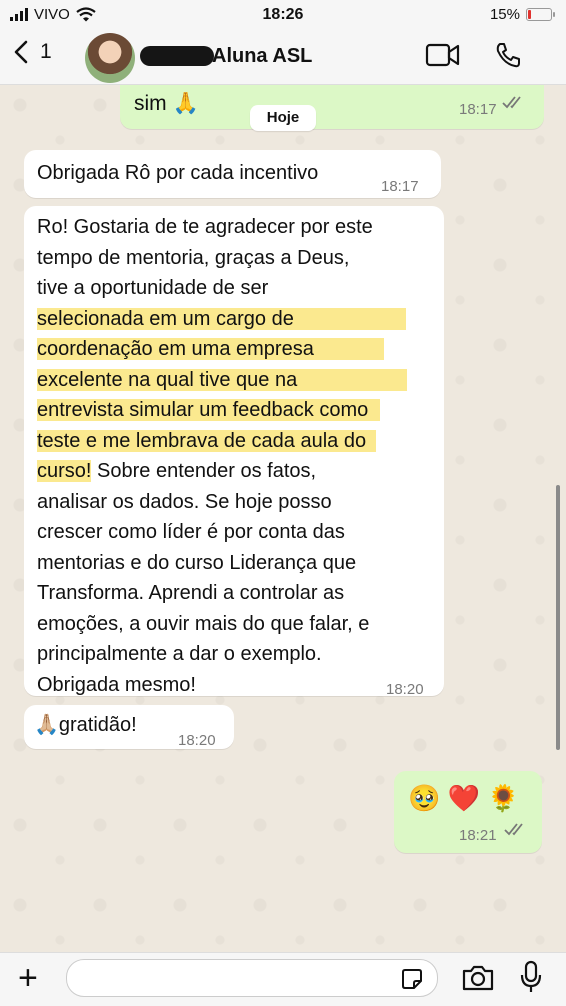  Describe the element at coordinates (207, 440) in the screenshot. I see `highlighted-line: teste e me lembrava de cada aula do` at that location.